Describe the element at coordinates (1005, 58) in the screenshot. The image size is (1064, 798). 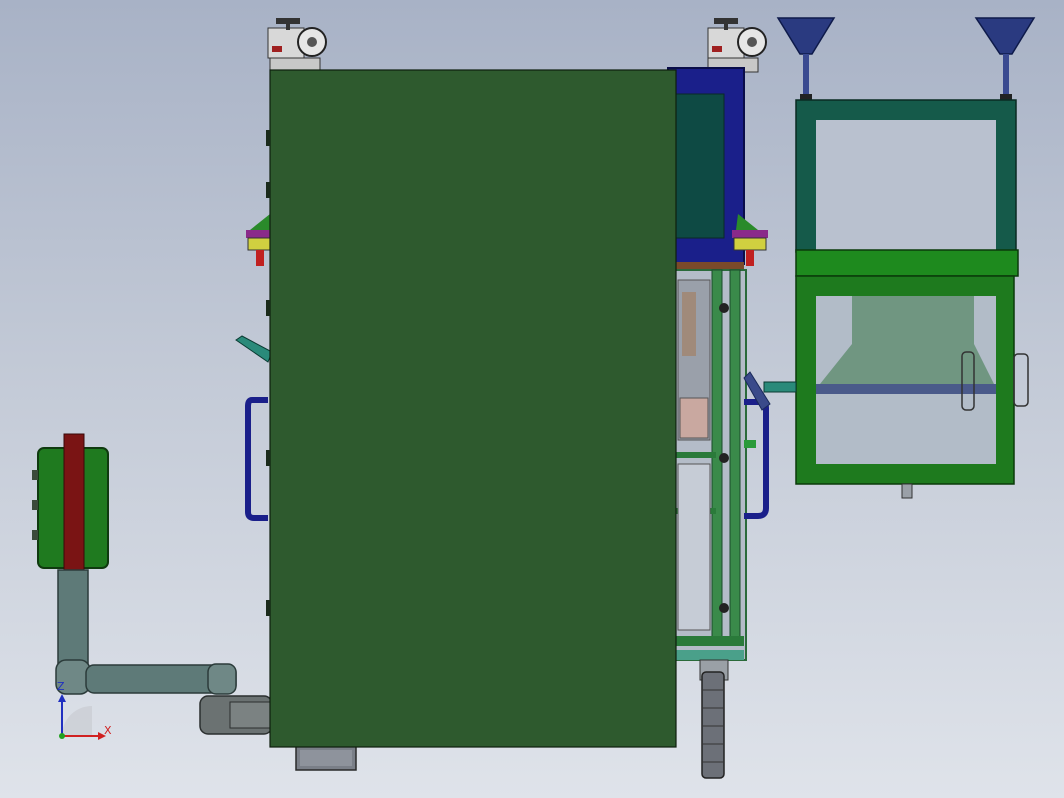
I see `funnel-right` at that location.